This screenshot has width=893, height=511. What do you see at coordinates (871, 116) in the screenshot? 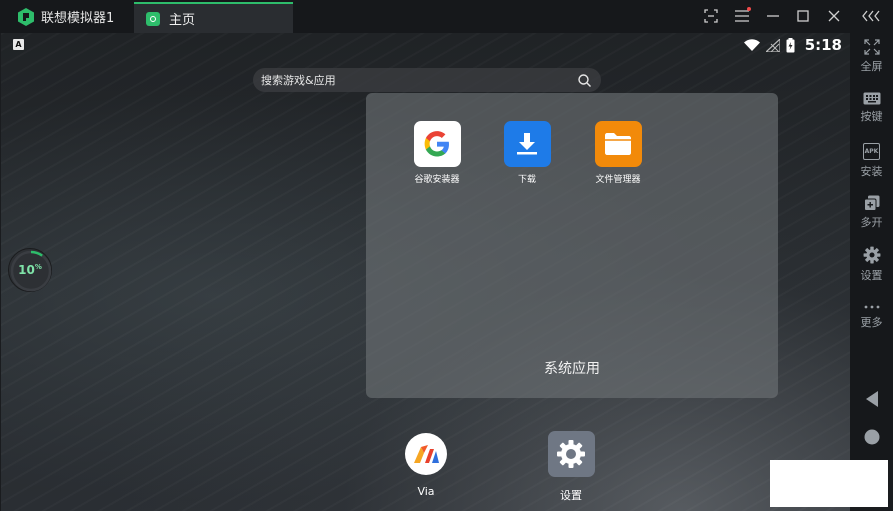
I see `sidebar-label: 按键` at bounding box center [871, 116].